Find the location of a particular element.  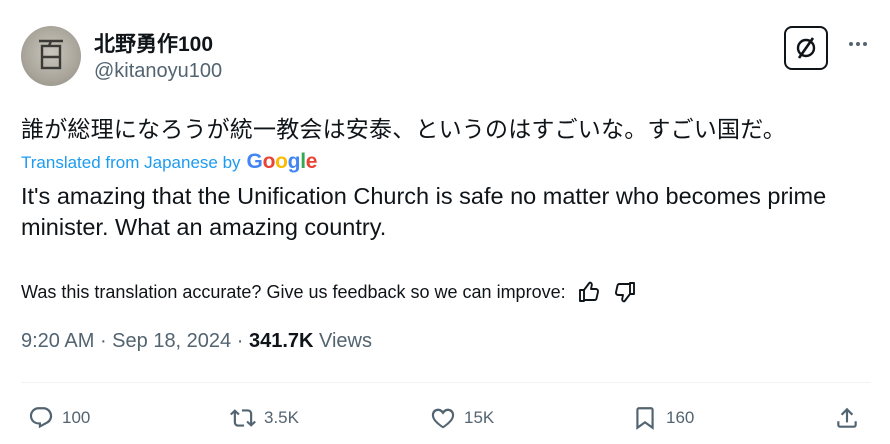

thumbs-down-icon is located at coordinates (624, 292).